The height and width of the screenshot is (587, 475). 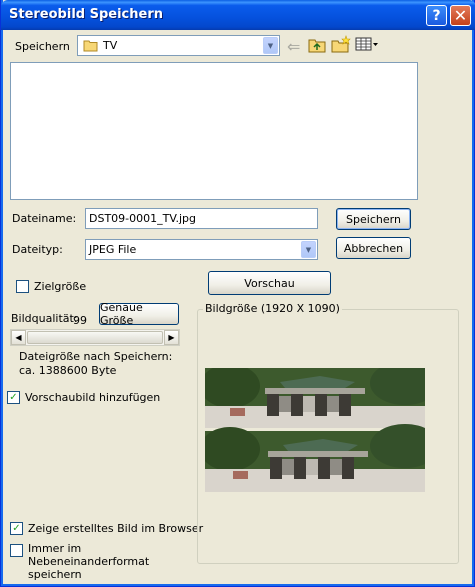 I want to click on up-folder-icon, so click(x=317, y=46).